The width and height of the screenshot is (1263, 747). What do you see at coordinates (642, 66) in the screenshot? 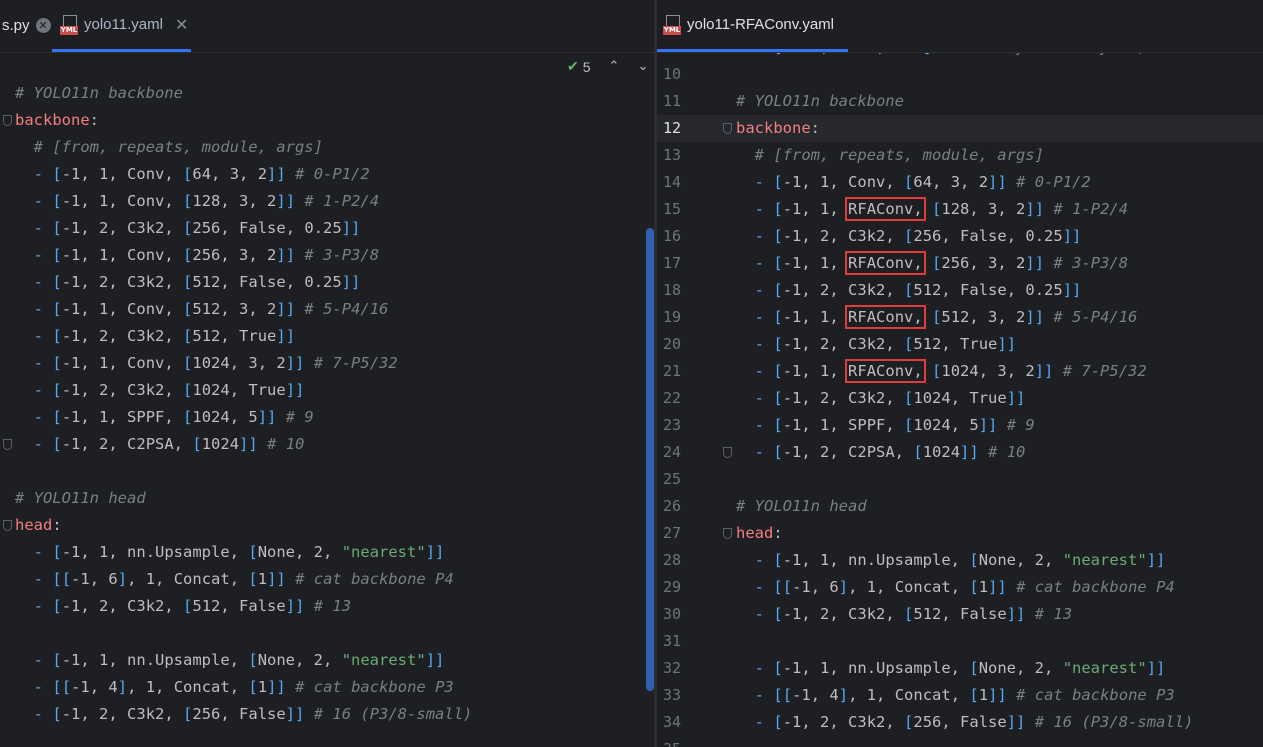
I see `chevron-down-icon: ⌄` at bounding box center [642, 66].